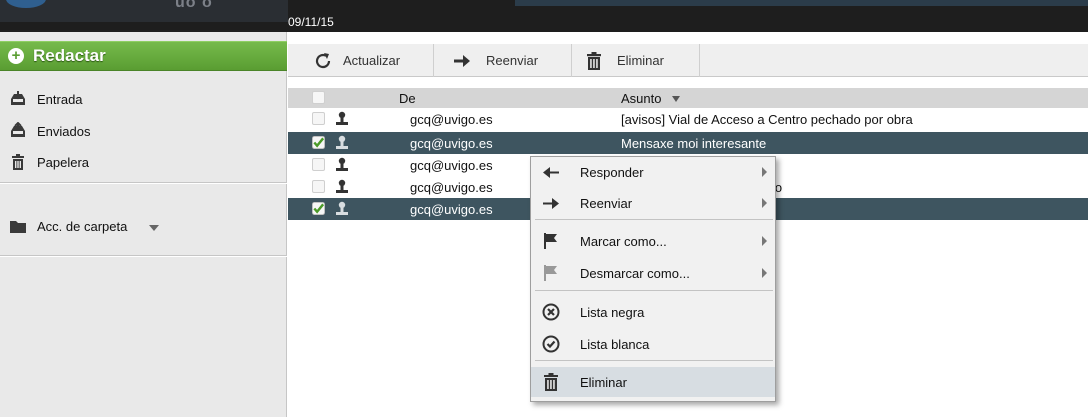 The width and height of the screenshot is (1088, 417). Describe the element at coordinates (603, 382) in the screenshot. I see `menu-item-label: Eliminar` at that location.